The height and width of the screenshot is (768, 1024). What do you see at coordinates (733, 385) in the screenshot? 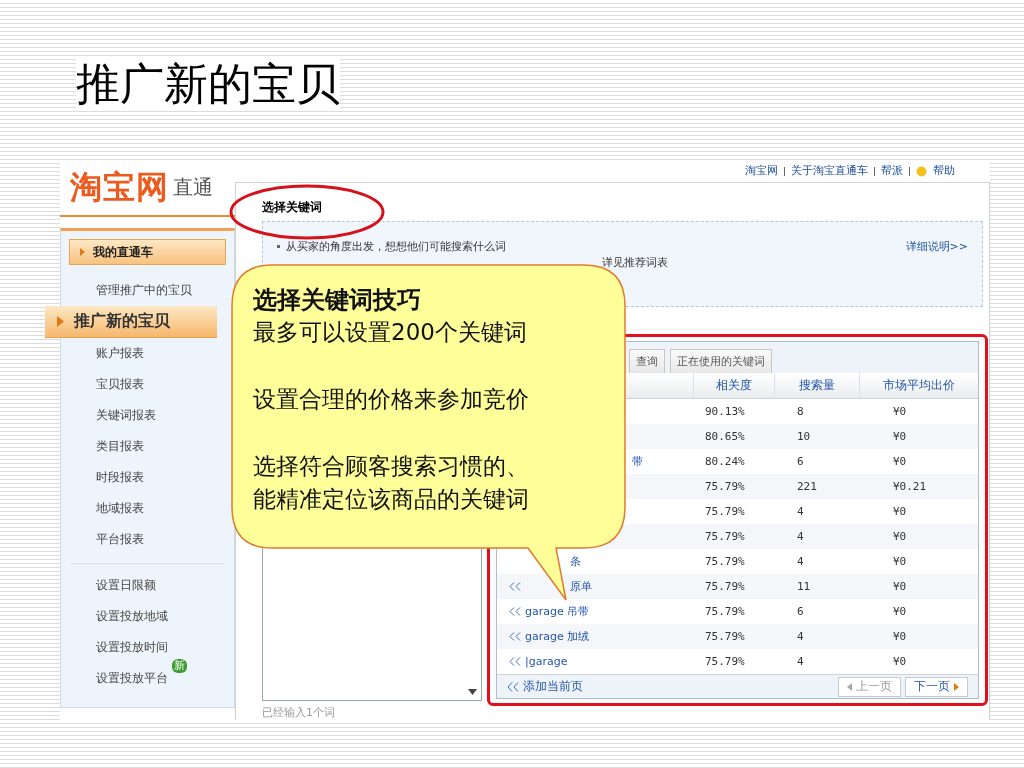
I see `column-header: 相关度` at bounding box center [733, 385].